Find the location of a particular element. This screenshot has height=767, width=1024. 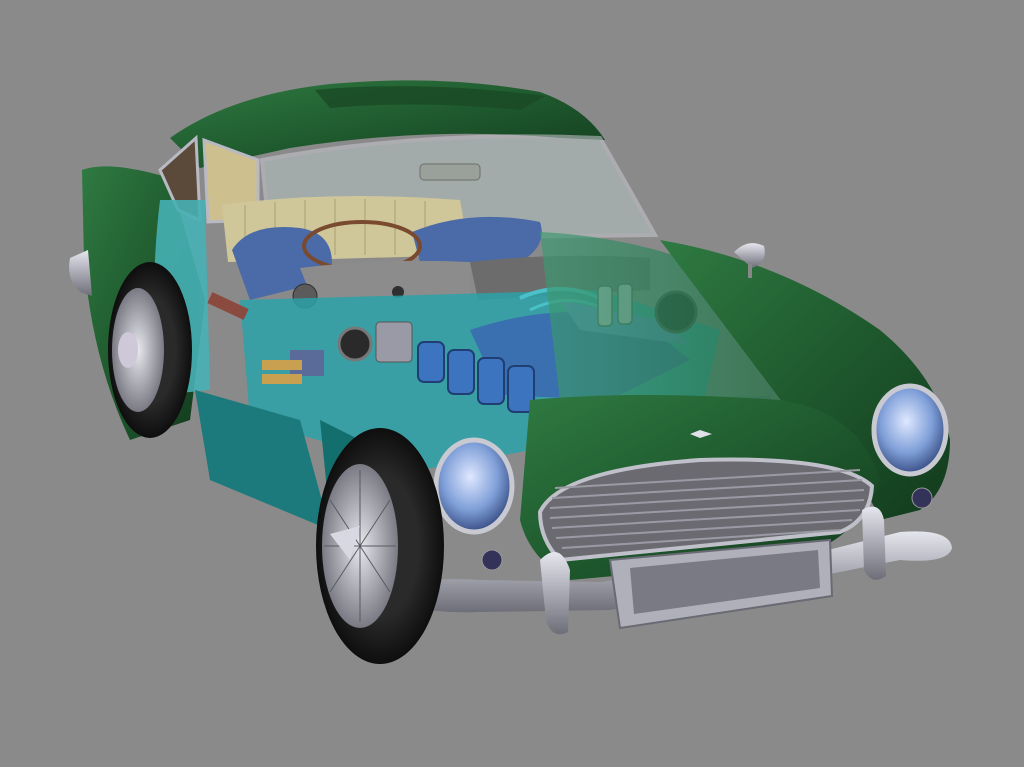

headlamp-right-icon is located at coordinates (910, 430).